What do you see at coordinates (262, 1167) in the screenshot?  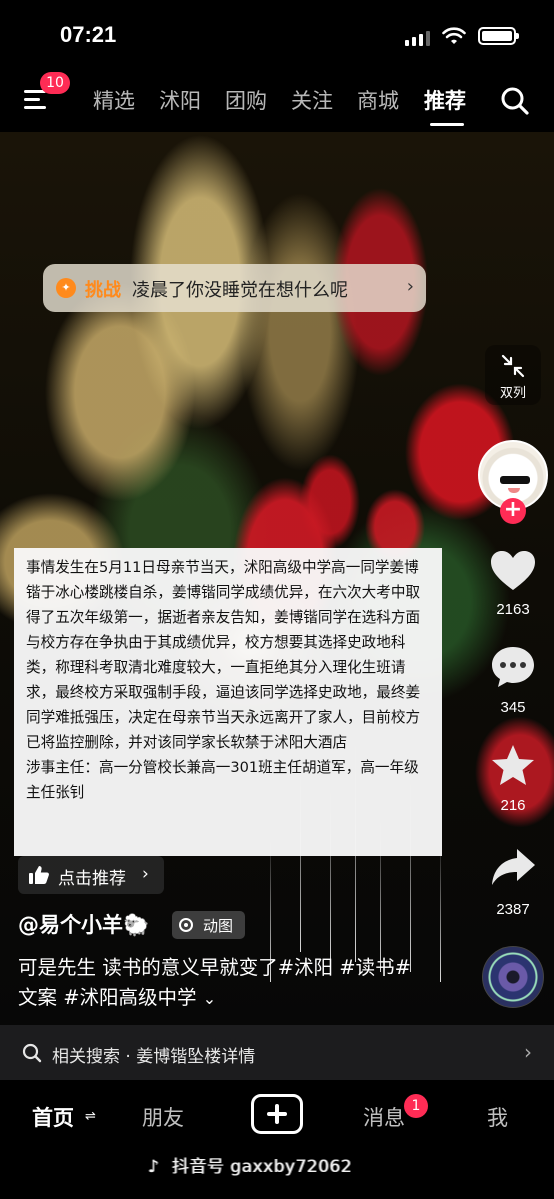 I see `watermark-text: 抖音号 gaxxby72062` at bounding box center [262, 1167].